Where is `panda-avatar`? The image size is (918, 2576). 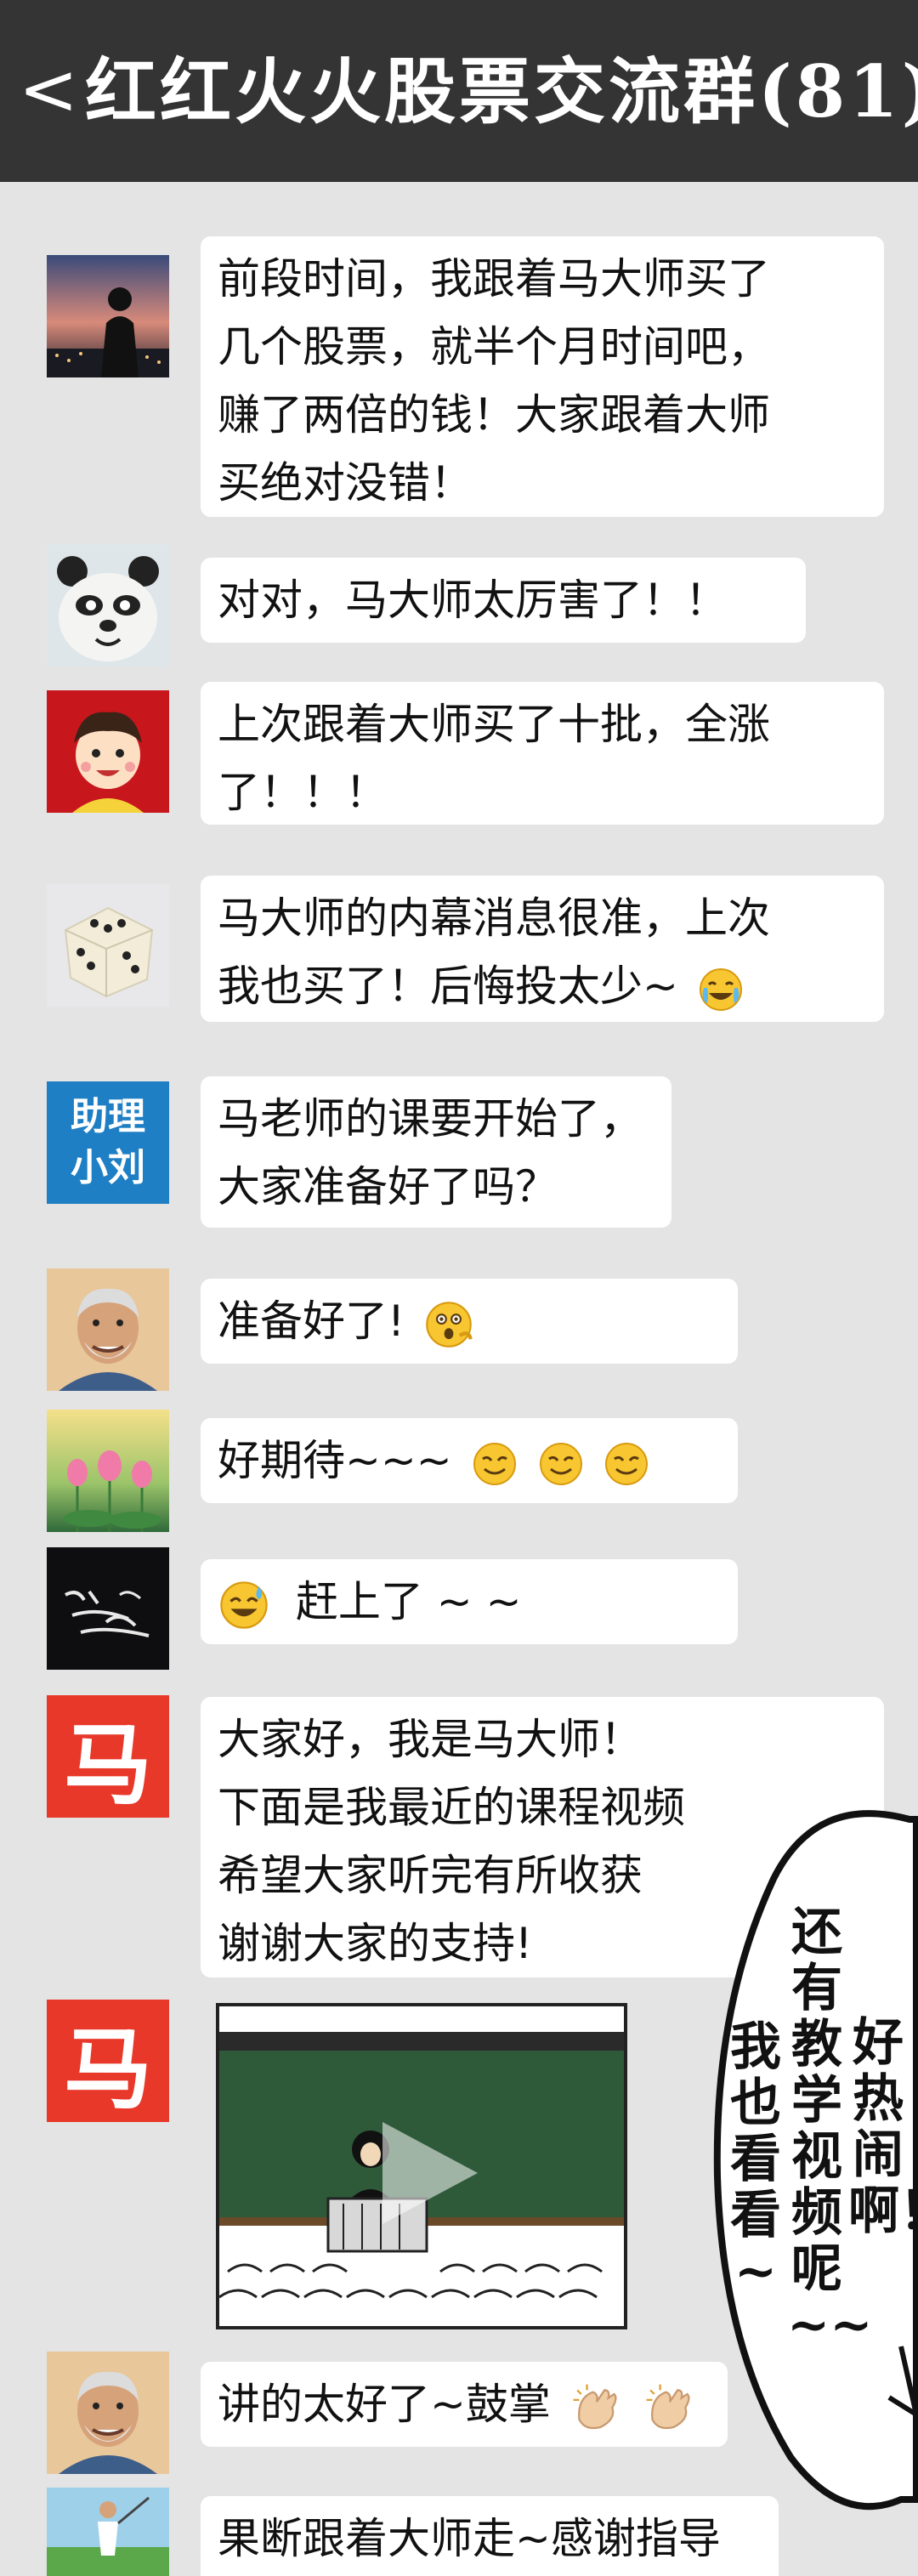
panda-avatar is located at coordinates (108, 605).